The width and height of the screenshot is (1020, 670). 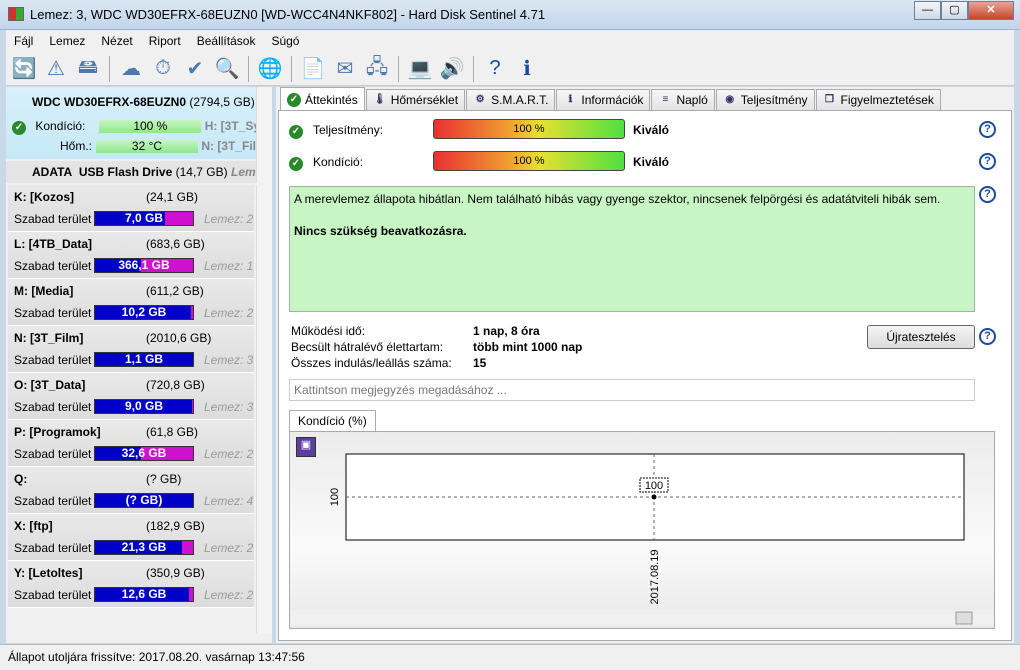 I want to click on disk-scrollbar, so click(x=264, y=135).